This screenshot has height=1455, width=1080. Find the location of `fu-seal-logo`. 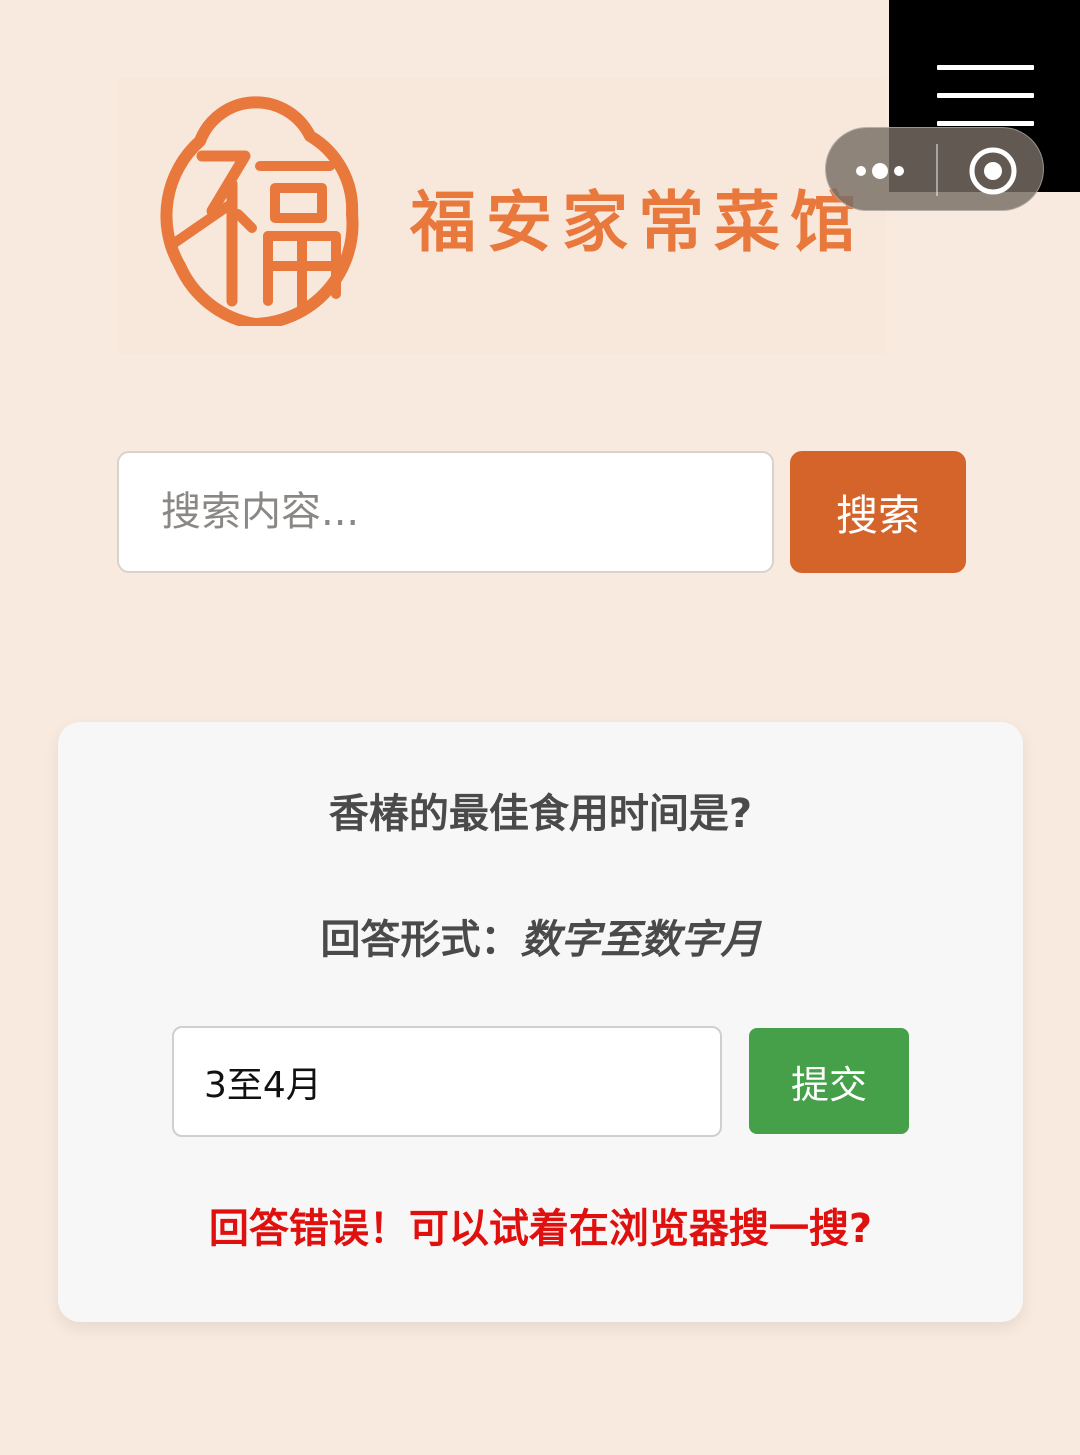

fu-seal-logo is located at coordinates (259, 211).